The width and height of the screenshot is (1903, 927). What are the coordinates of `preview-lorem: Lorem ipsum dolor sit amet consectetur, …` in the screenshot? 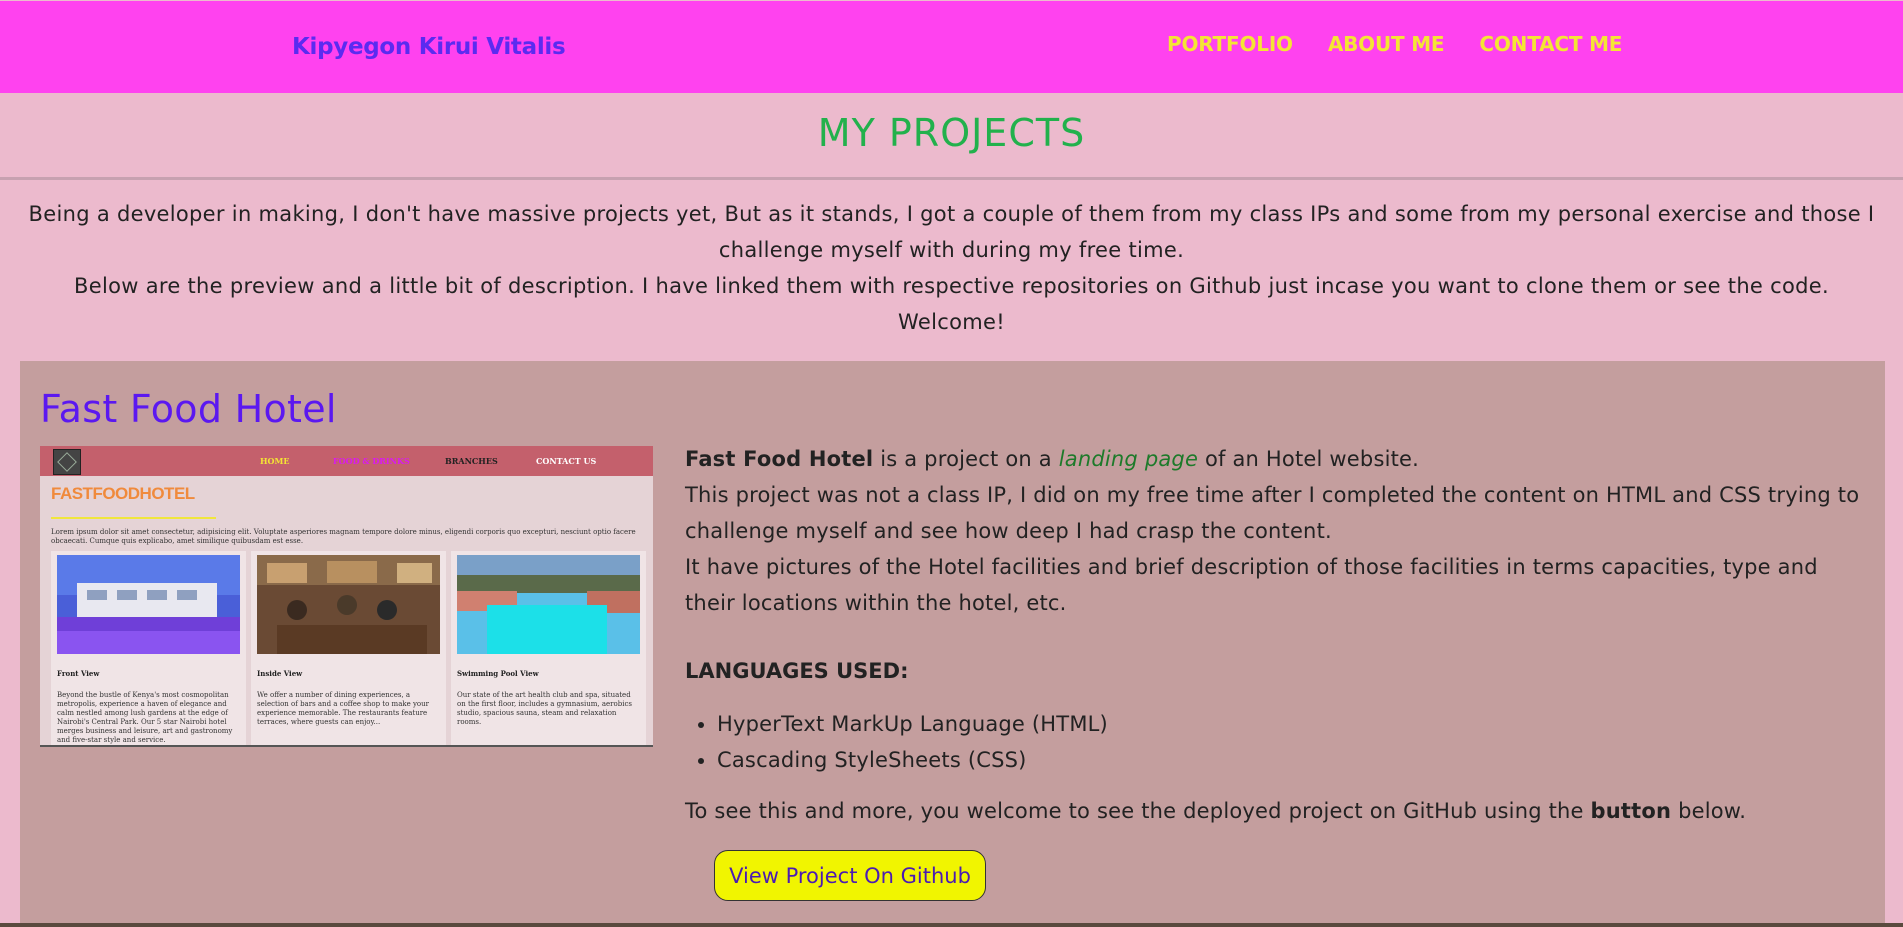 It's located at (343, 536).